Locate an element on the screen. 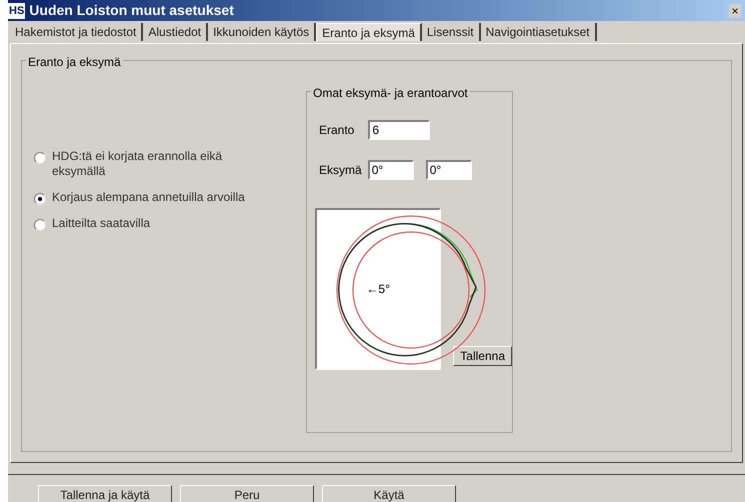 This screenshot has width=745, height=502. tab: Navigointiasetukset is located at coordinates (538, 32).